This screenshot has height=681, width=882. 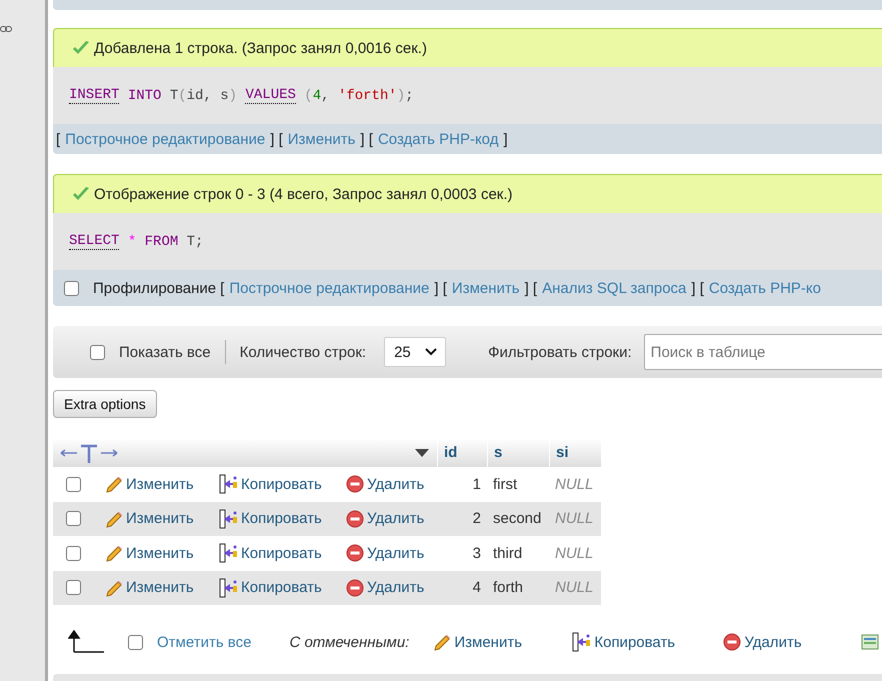 What do you see at coordinates (105, 404) in the screenshot?
I see `extra-options-button: Extra options` at bounding box center [105, 404].